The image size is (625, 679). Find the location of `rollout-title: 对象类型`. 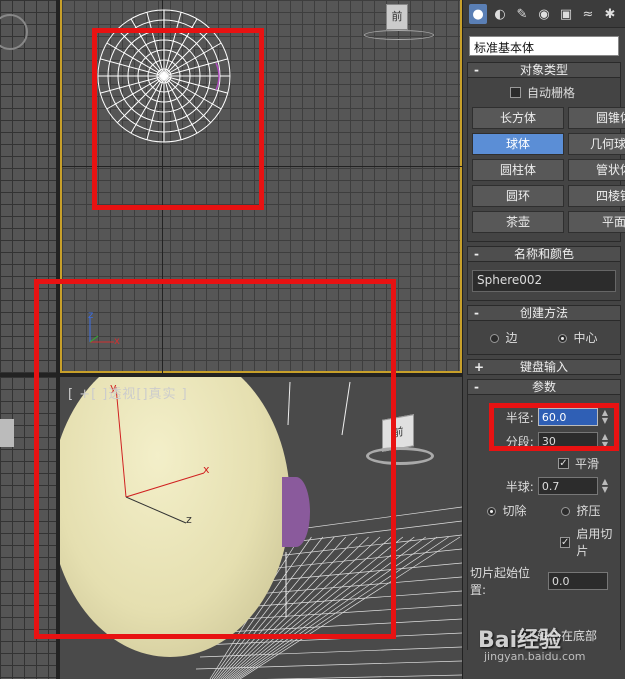

rollout-title: 对象类型 is located at coordinates (543, 70).